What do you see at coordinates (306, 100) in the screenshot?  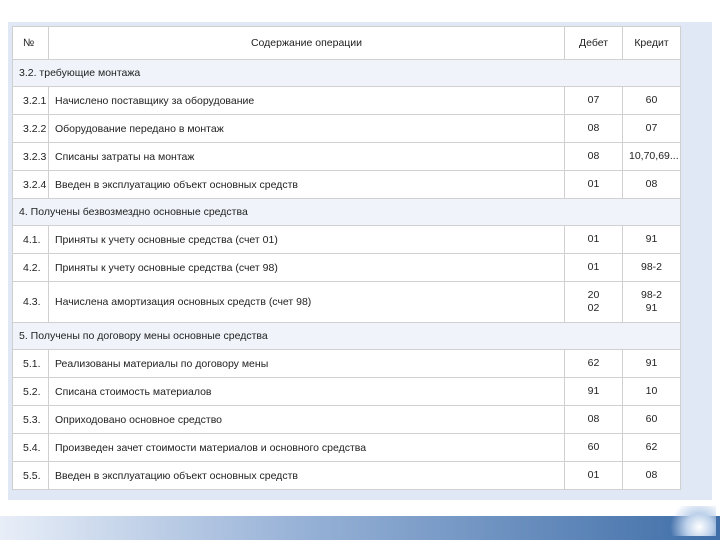 I see `operation-description: Начислено поставщику за оборудование` at bounding box center [306, 100].